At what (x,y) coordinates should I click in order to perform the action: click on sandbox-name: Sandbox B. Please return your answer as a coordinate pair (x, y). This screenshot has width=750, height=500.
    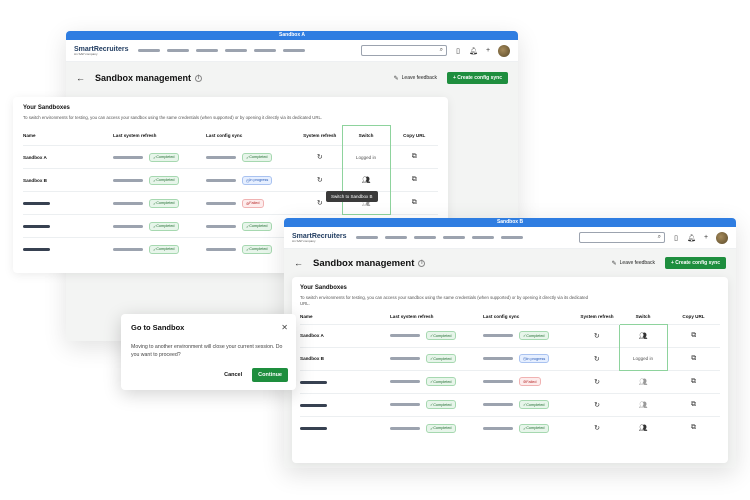
    Looking at the image, I should click on (68, 180).